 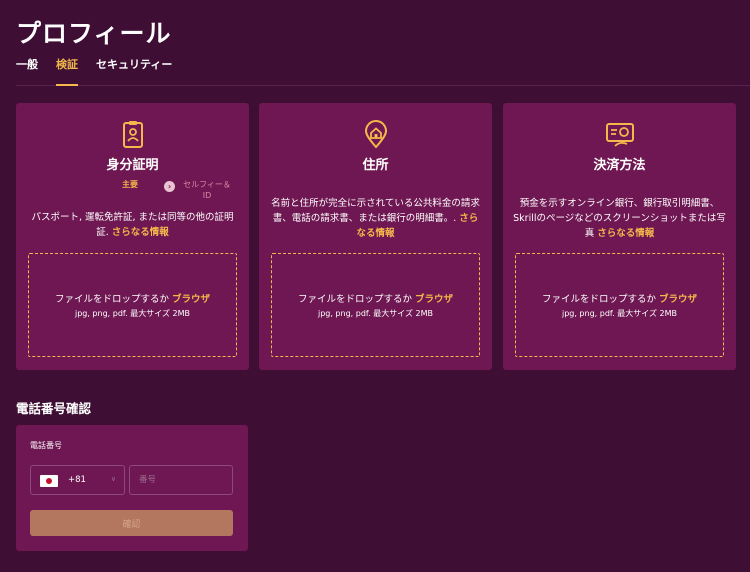 What do you see at coordinates (207, 190) in the screenshot?
I see `step-secondary: セルフィー＆ ID` at bounding box center [207, 190].